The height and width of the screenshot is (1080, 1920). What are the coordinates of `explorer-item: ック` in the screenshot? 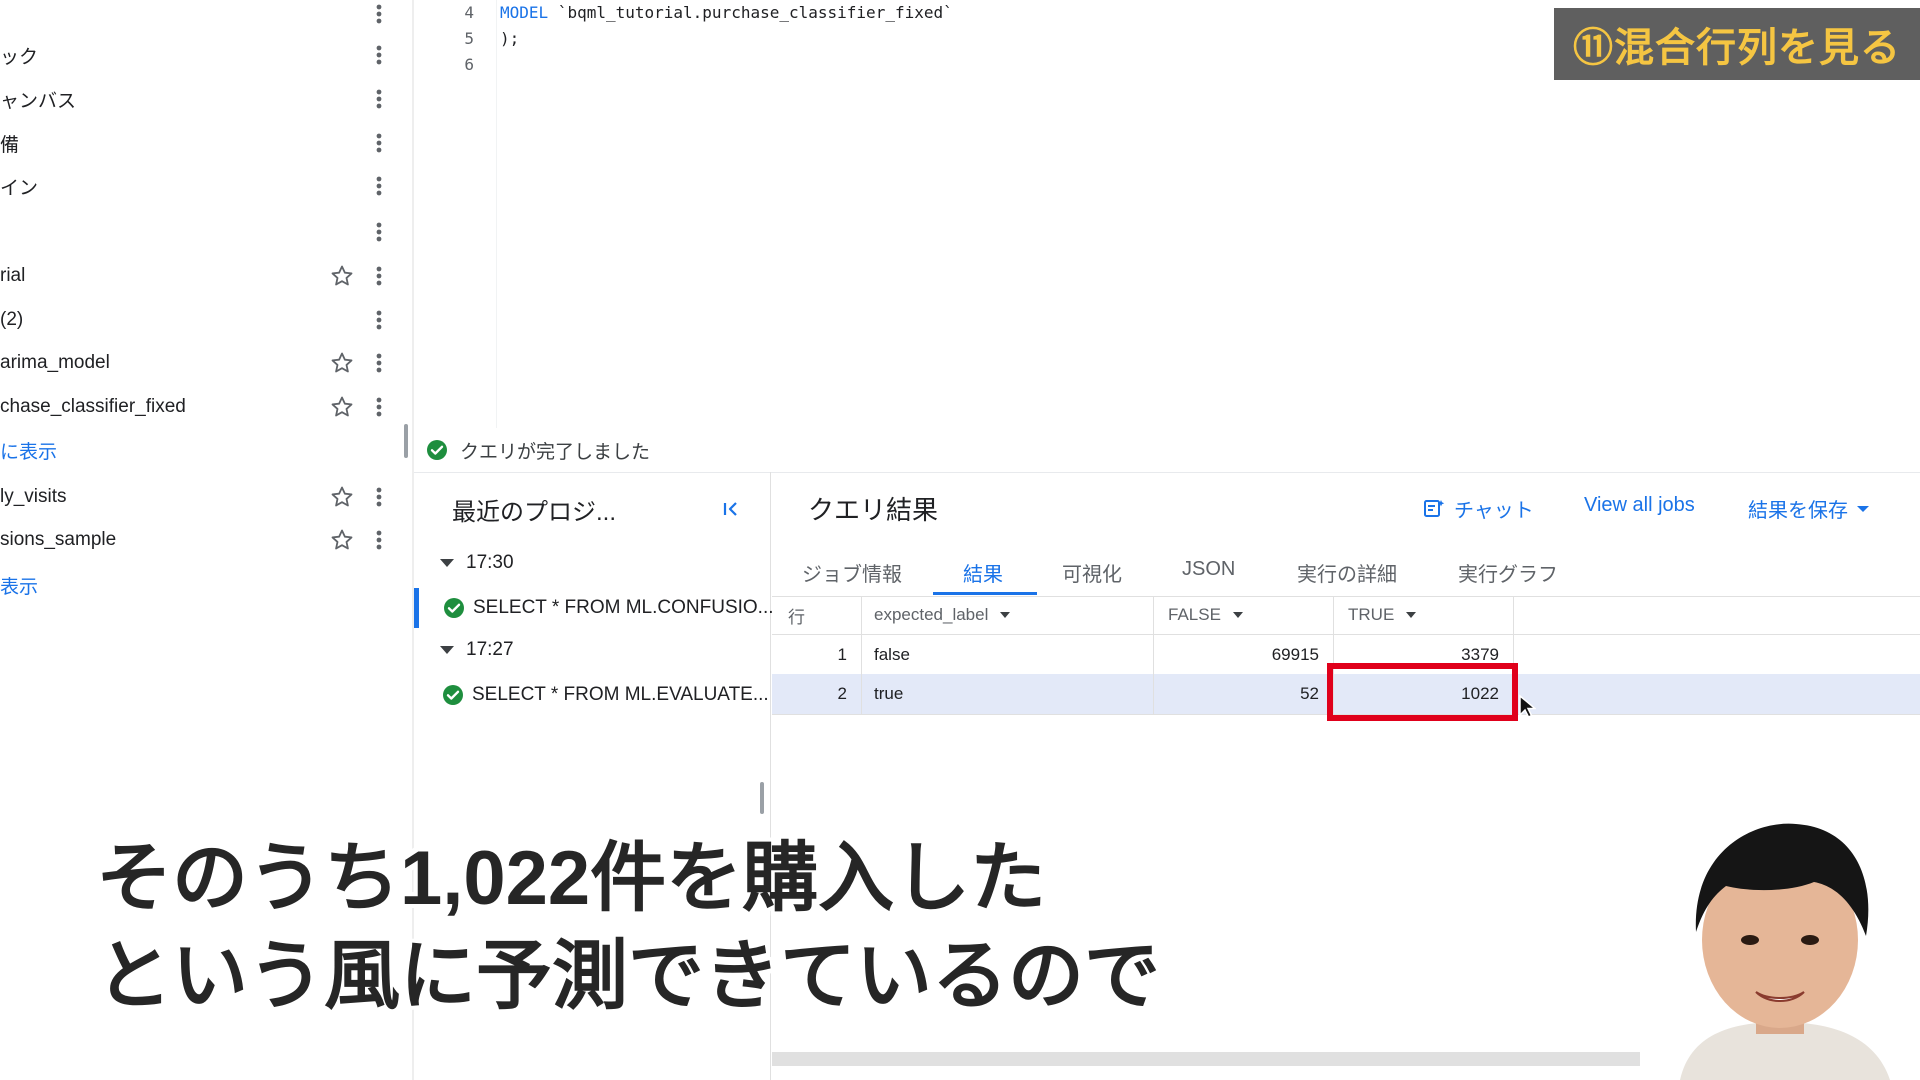 It's located at (200, 55).